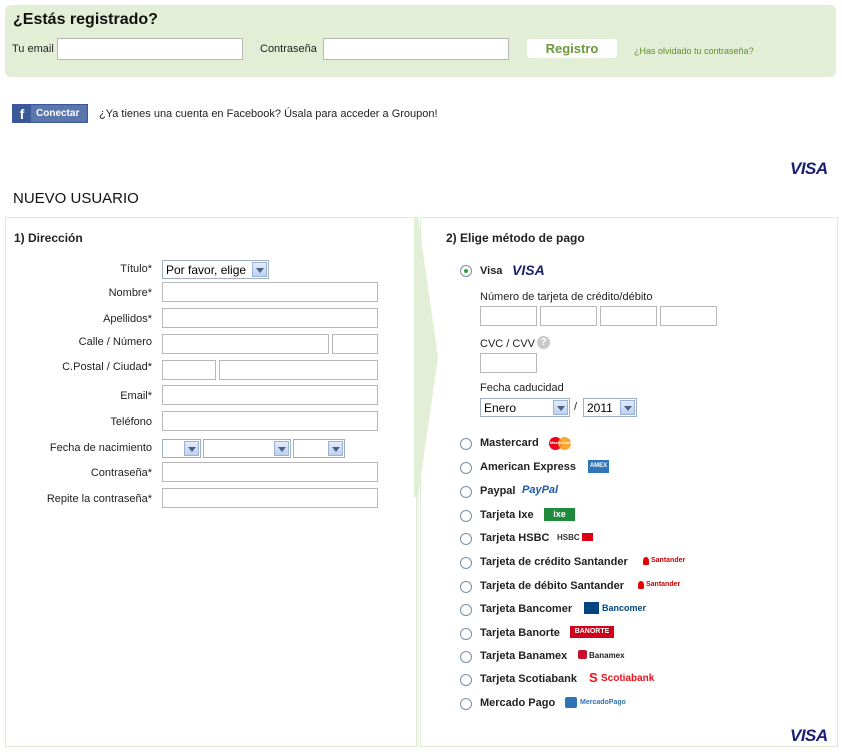  I want to click on expiry-label: Fecha caducidad, so click(522, 388).